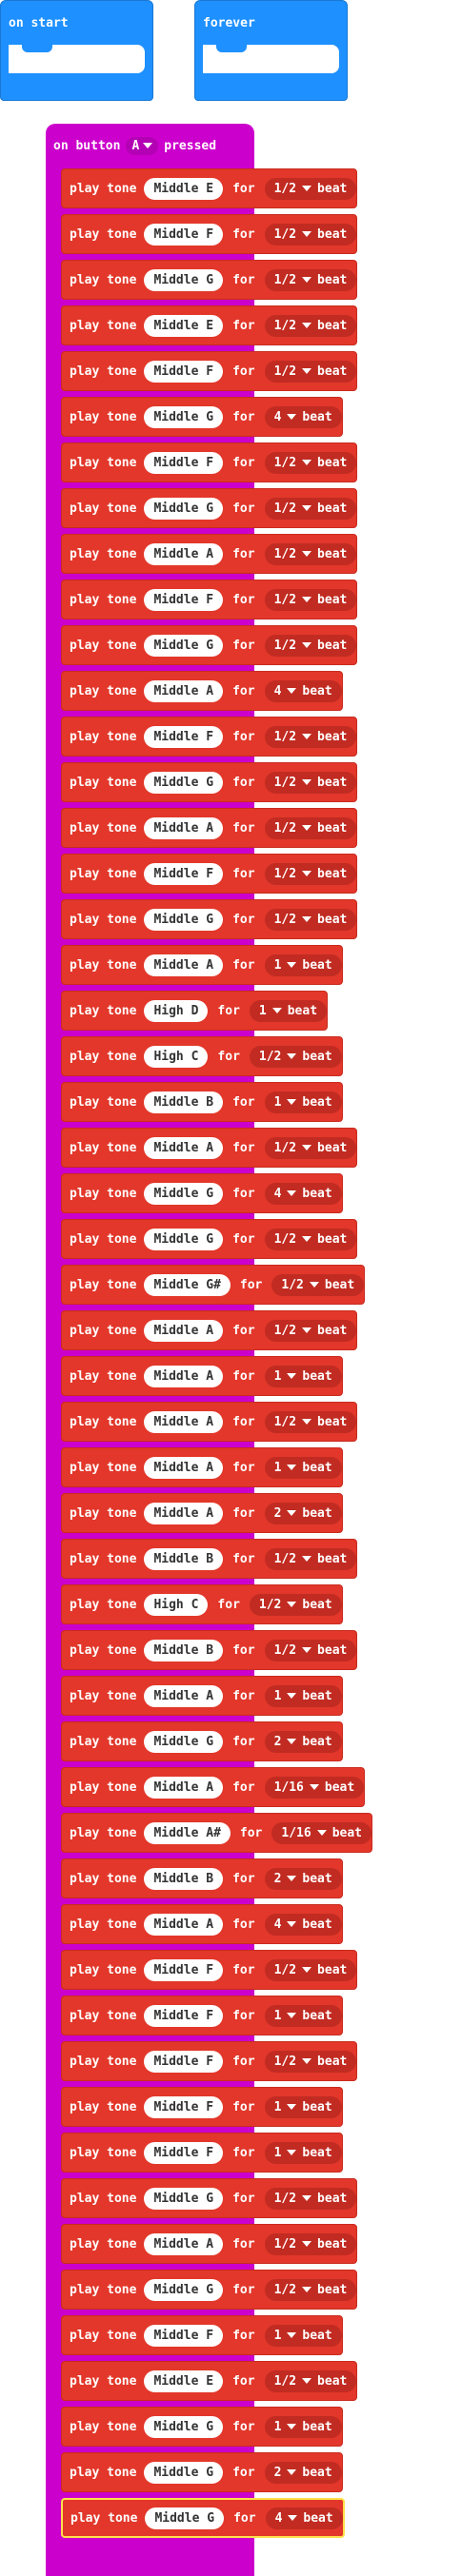 The height and width of the screenshot is (2576, 462). Describe the element at coordinates (321, 1832) in the screenshot. I see `beat-dropdown: 1/16 beat` at that location.